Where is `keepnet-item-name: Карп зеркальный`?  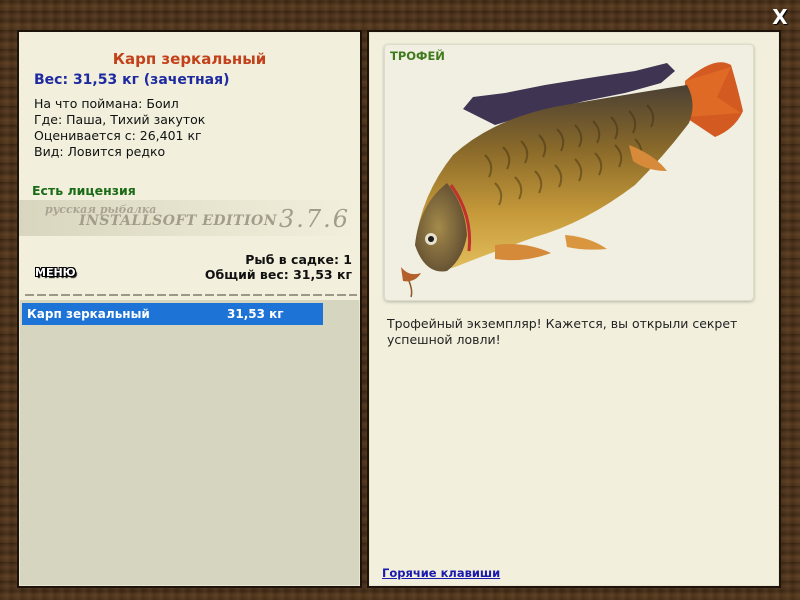 keepnet-item-name: Карп зеркальный is located at coordinates (88, 314).